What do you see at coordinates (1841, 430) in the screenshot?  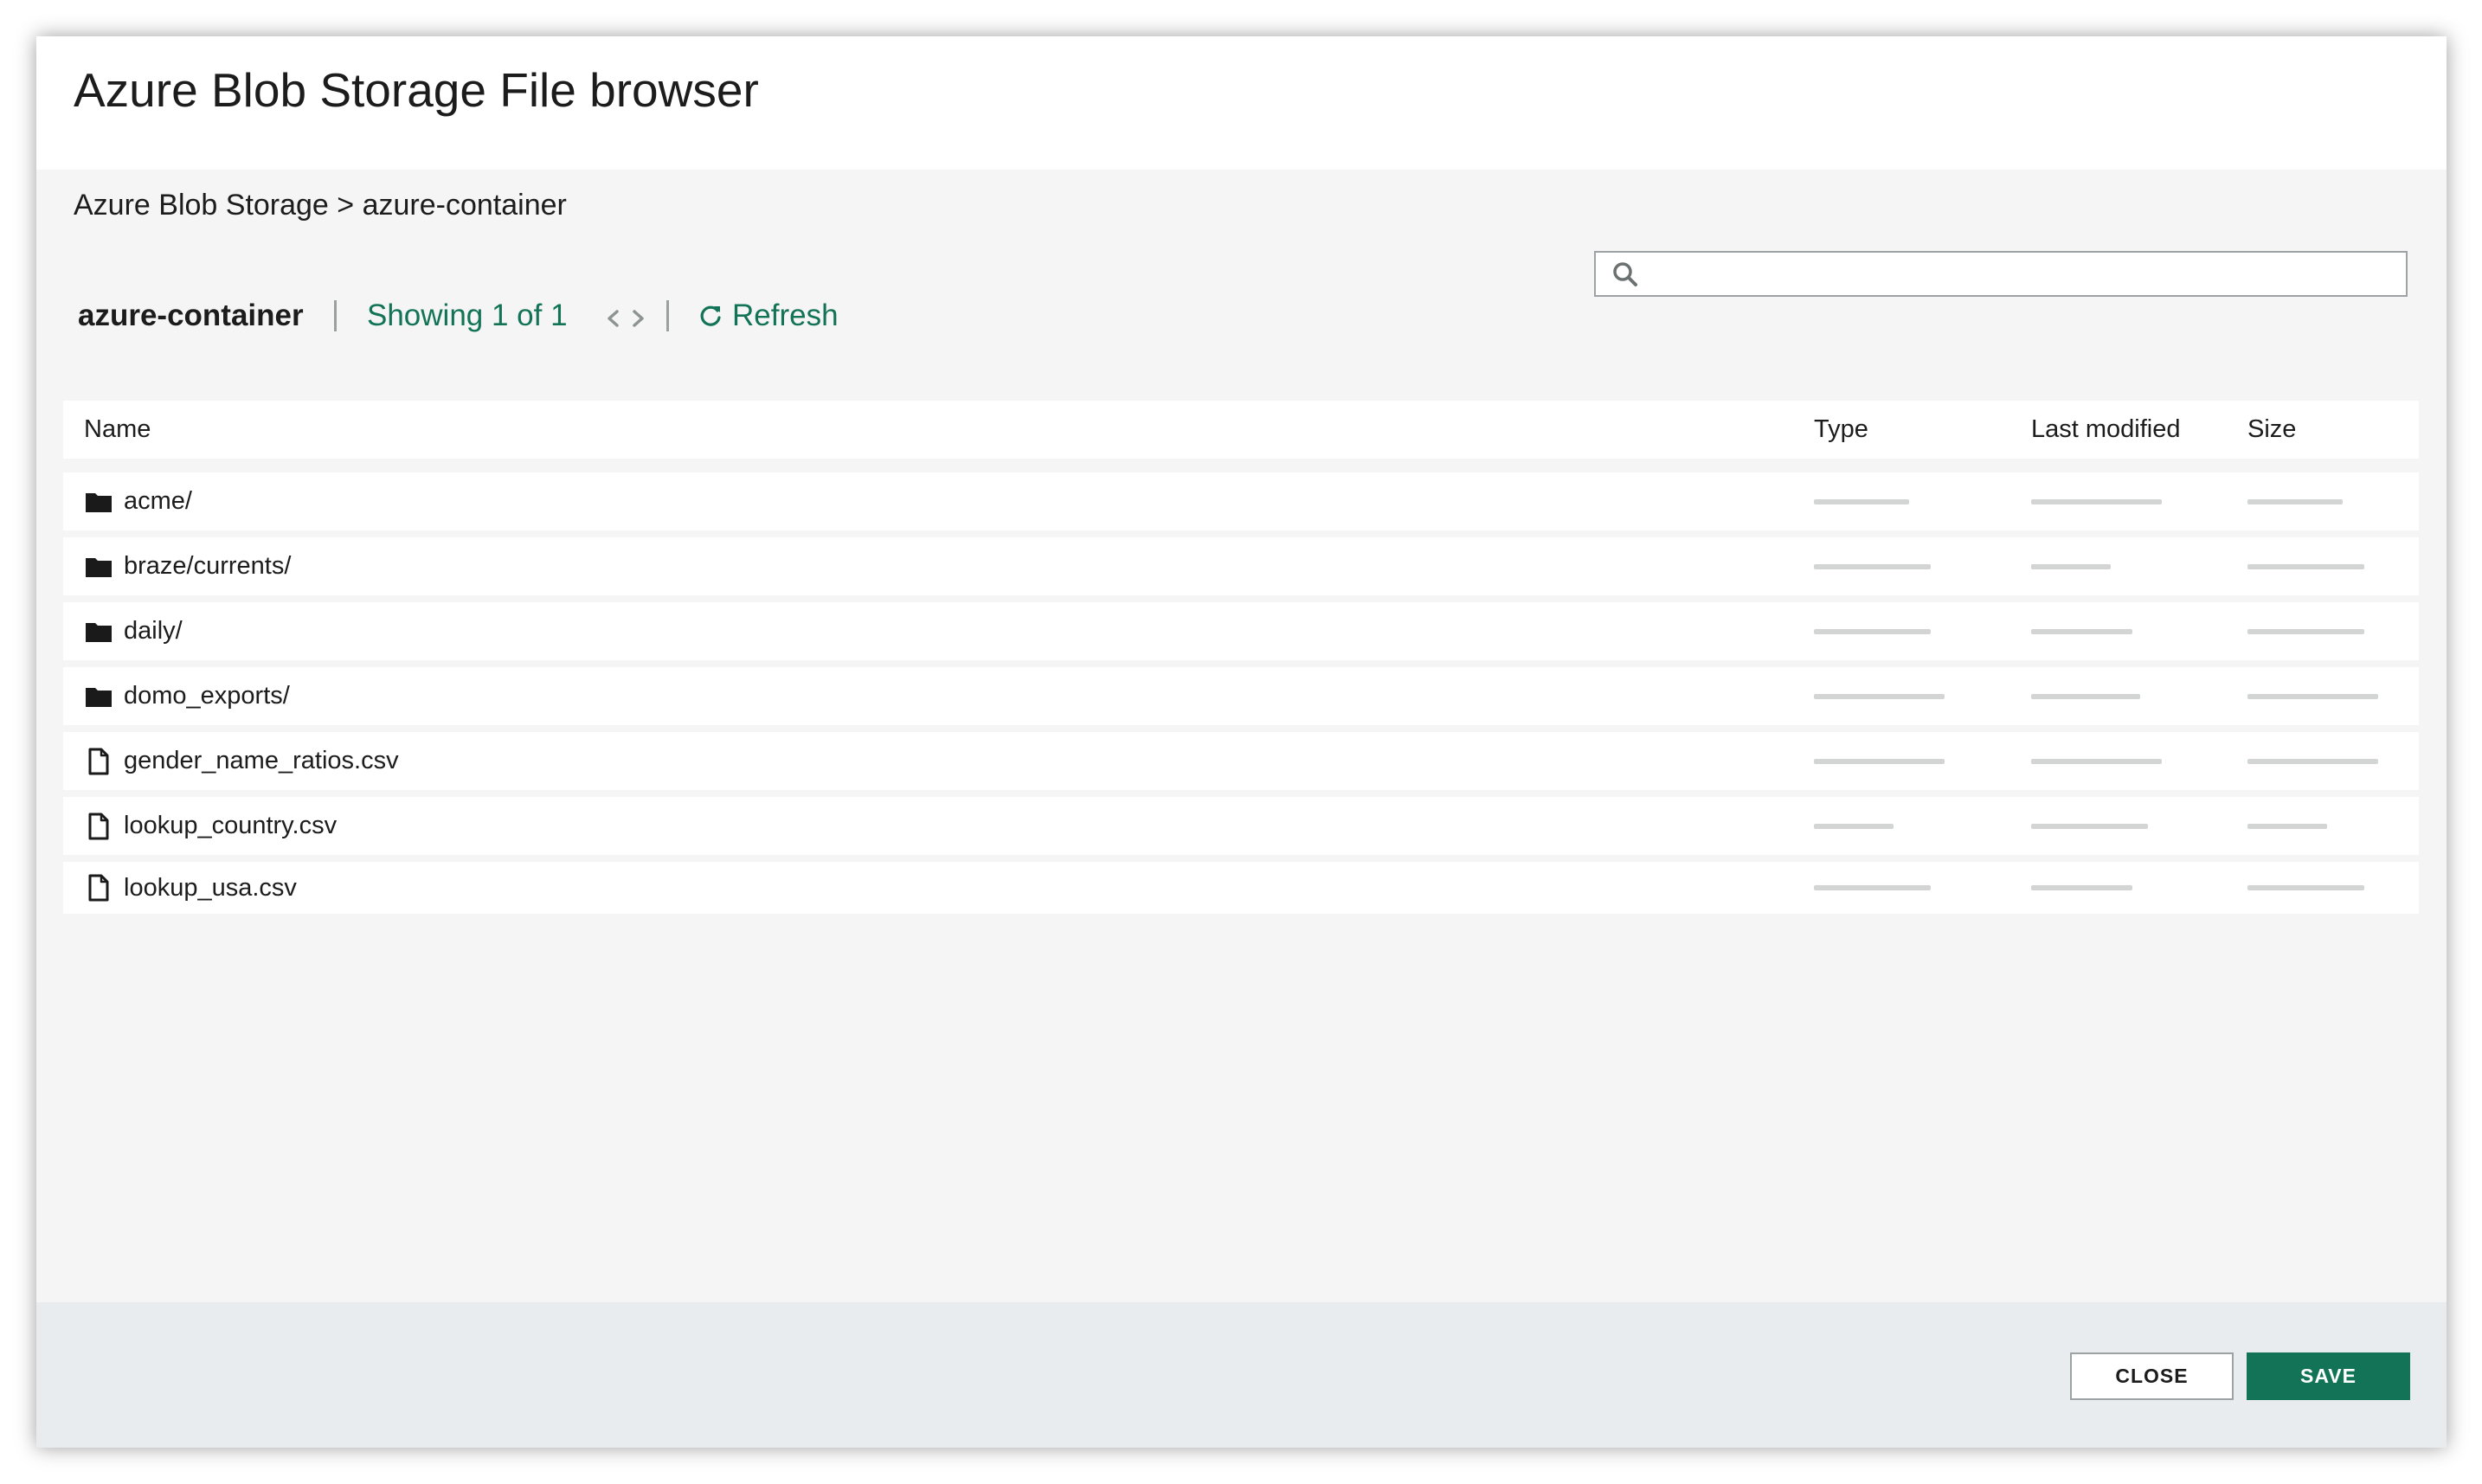 I see `column-header-type: Type` at bounding box center [1841, 430].